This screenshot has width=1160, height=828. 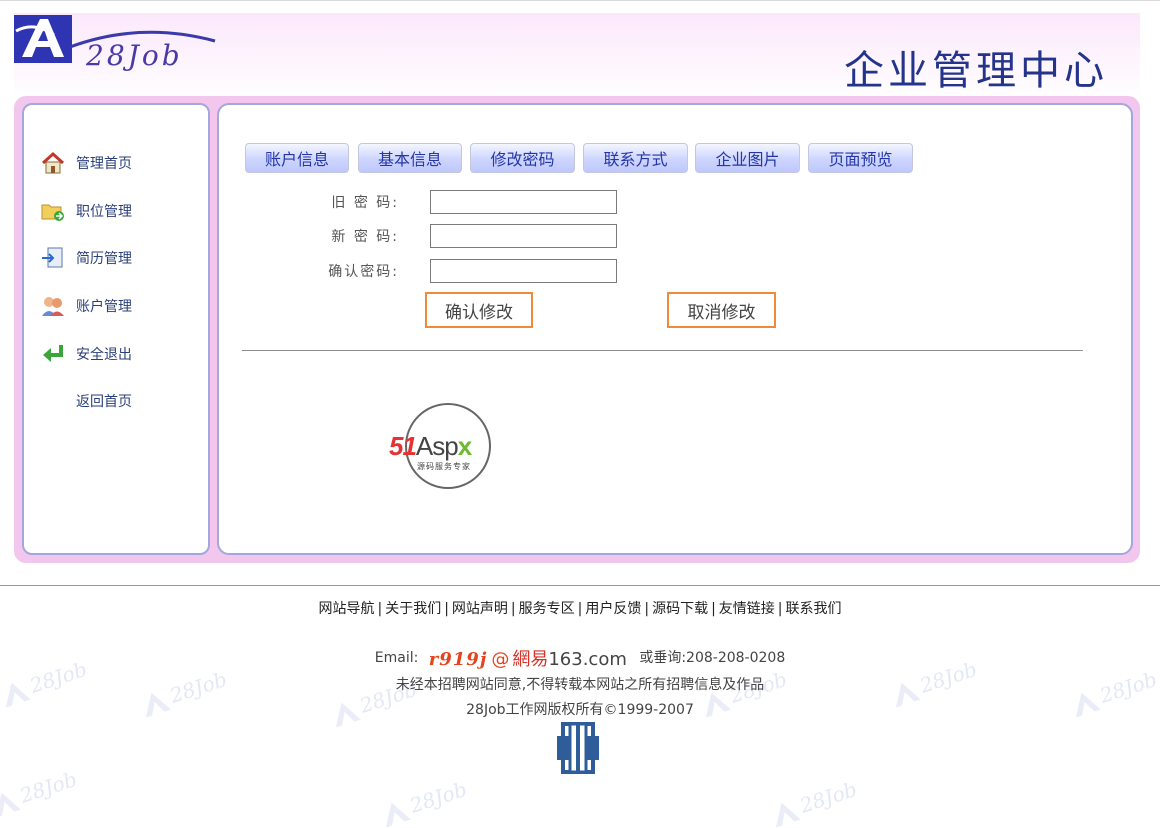 I want to click on badge-51: 51, so click(x=403, y=446).